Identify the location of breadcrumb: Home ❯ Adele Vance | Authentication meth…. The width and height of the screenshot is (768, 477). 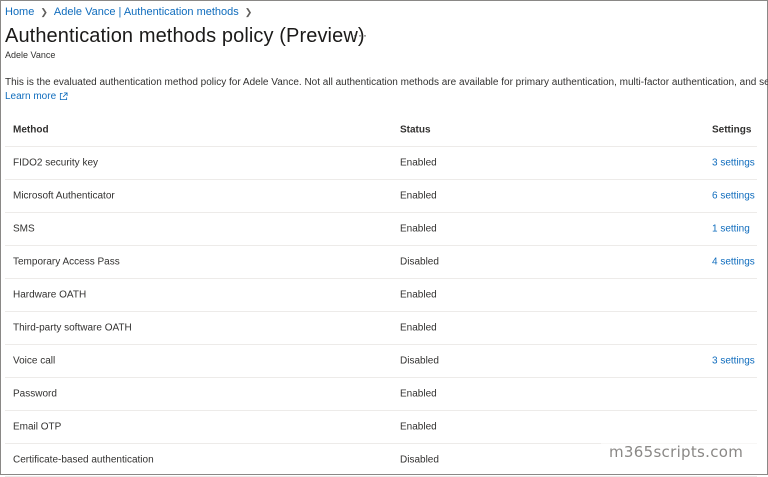
(128, 12).